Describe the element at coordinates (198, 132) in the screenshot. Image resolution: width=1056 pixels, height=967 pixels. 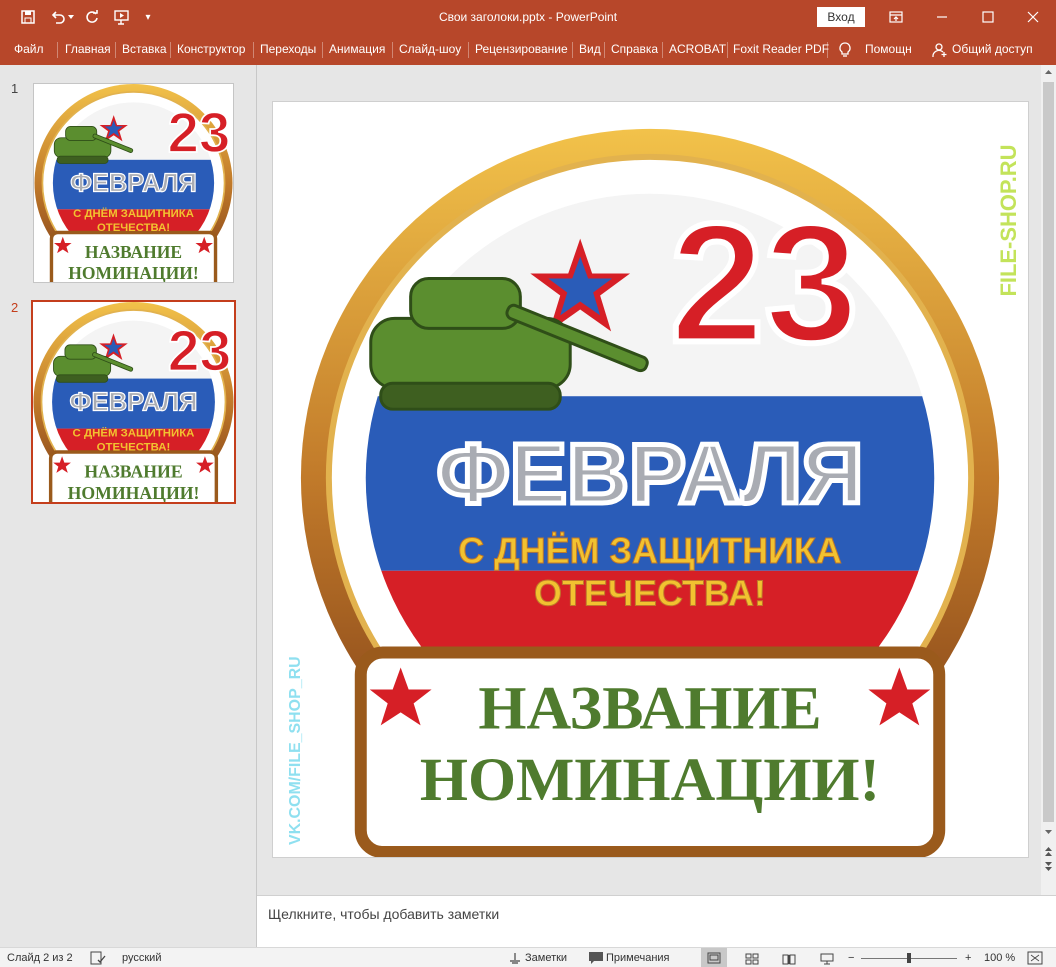
I see `thumb-1-number: 23` at that location.